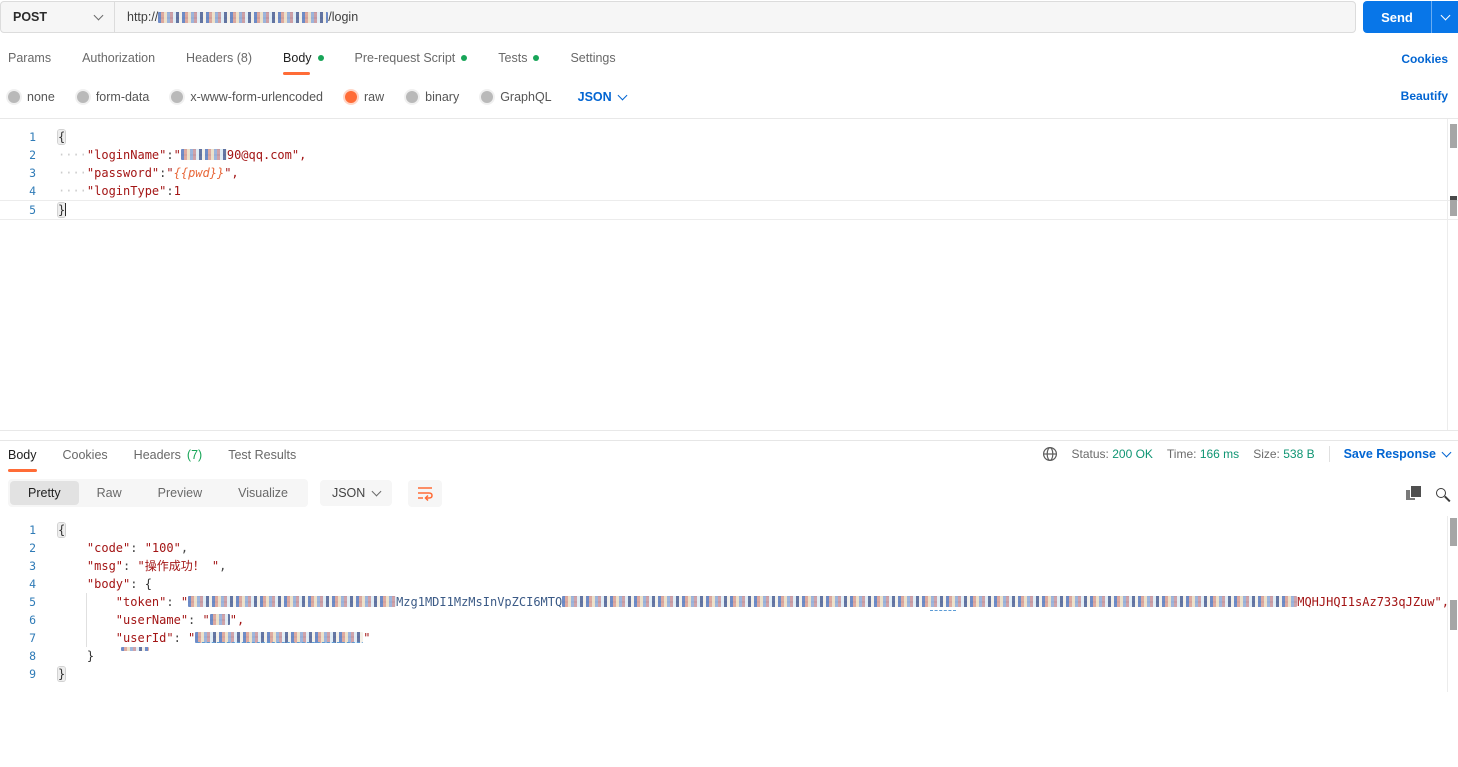  Describe the element at coordinates (85, 457) in the screenshot. I see `tab-response-cookies: Cookies` at that location.